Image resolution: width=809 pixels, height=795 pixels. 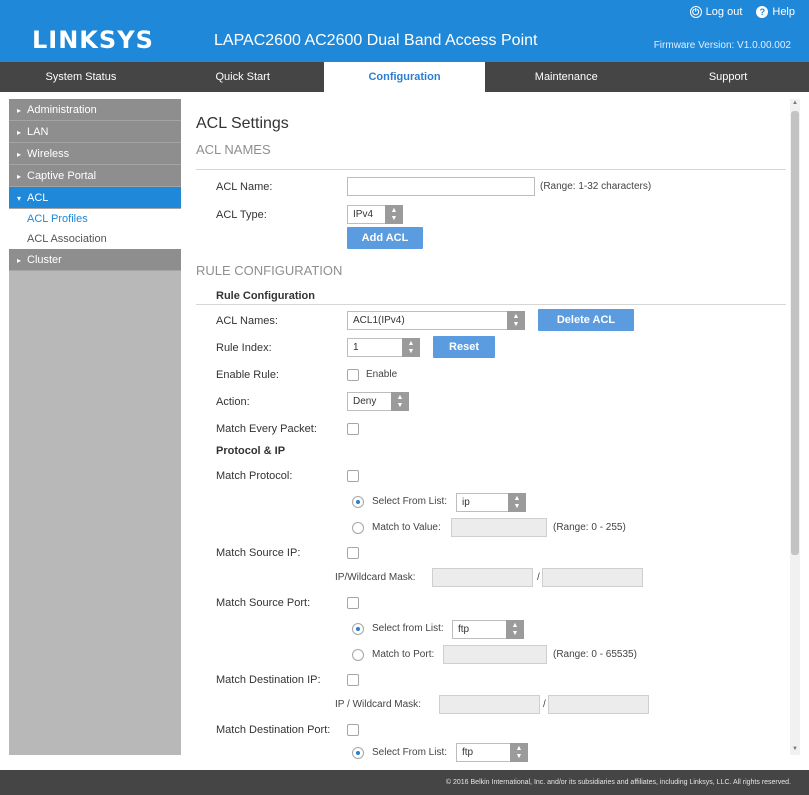 I want to click on sidebar-item-administration: ▸ Administration, so click(x=95, y=110).